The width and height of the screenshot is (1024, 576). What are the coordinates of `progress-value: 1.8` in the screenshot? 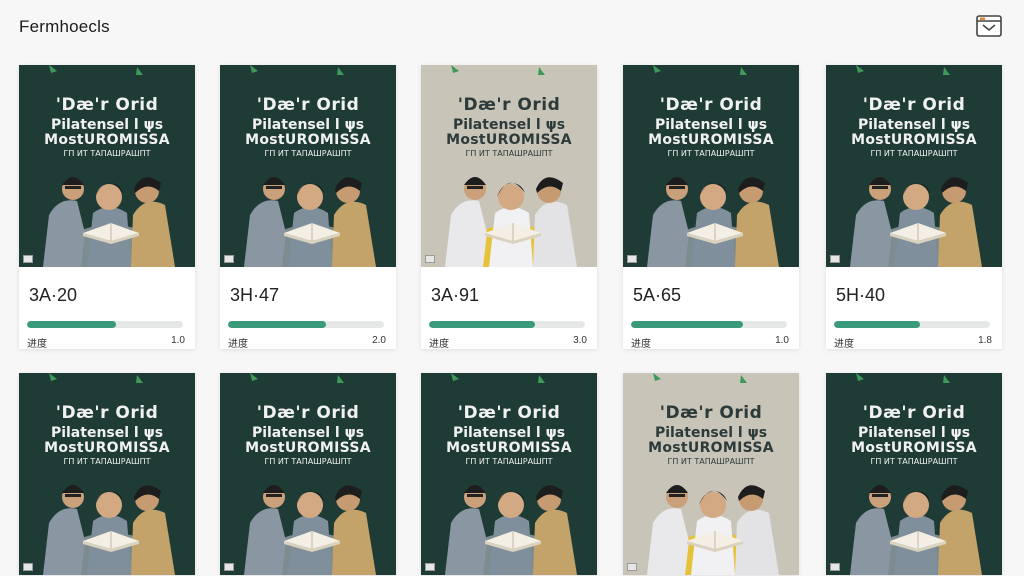 It's located at (985, 340).